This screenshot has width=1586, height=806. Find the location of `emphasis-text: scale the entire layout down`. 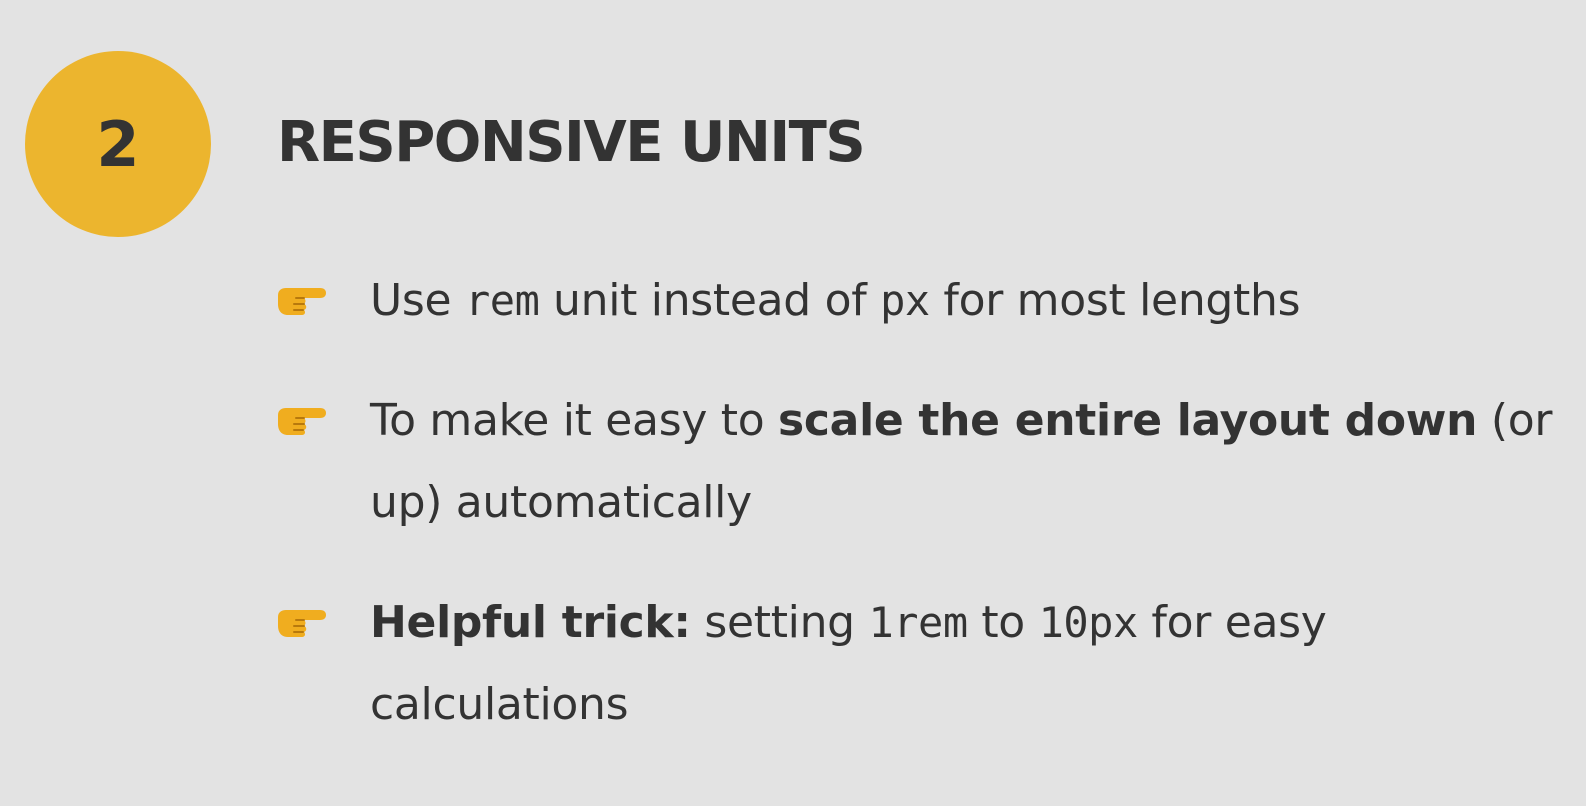

emphasis-text: scale the entire layout down is located at coordinates (1128, 420).